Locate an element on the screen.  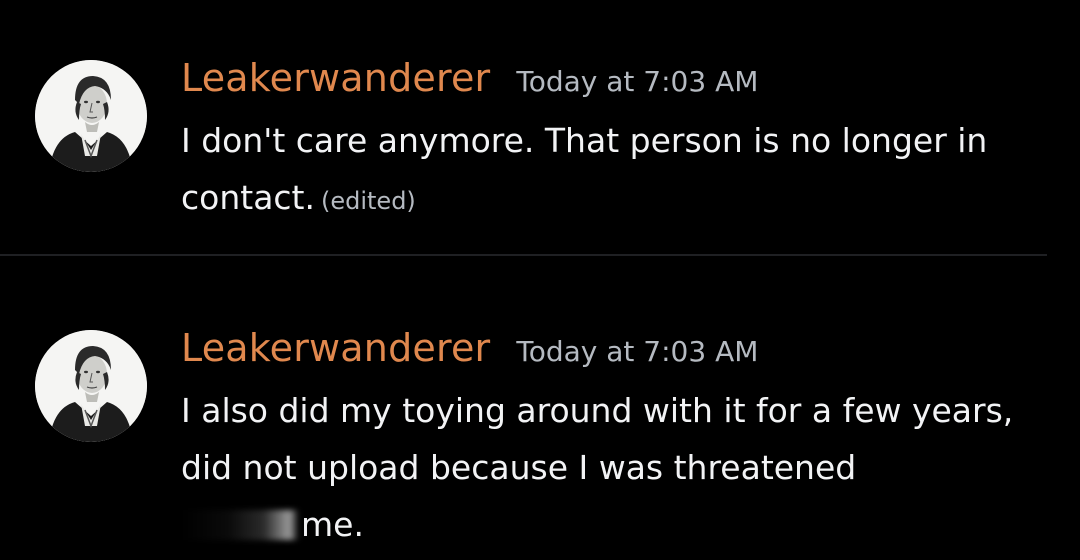
message-line: me. is located at coordinates (332, 524).